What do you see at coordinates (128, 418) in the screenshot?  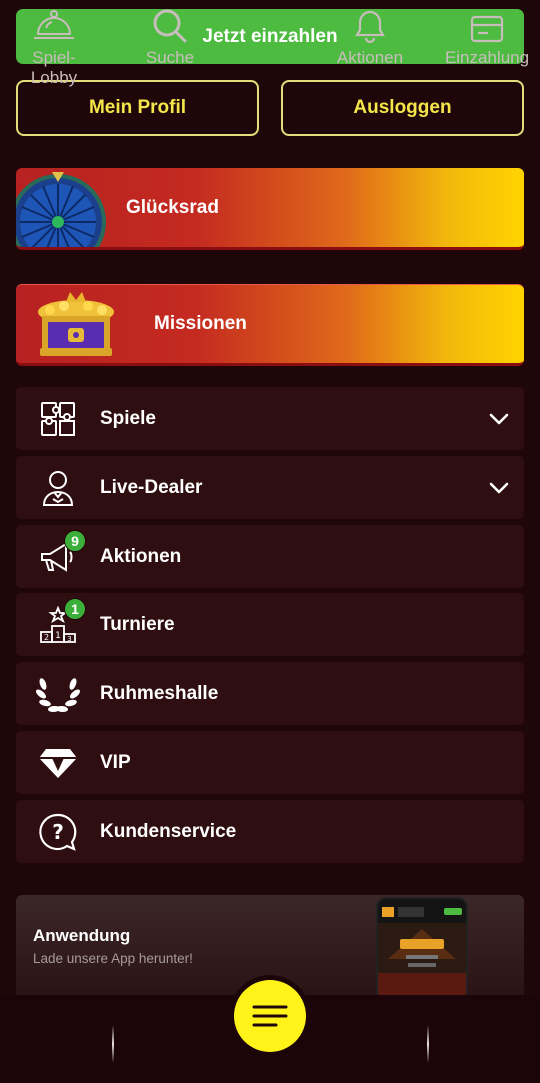 I see `menu-item-label: Spiele` at bounding box center [128, 418].